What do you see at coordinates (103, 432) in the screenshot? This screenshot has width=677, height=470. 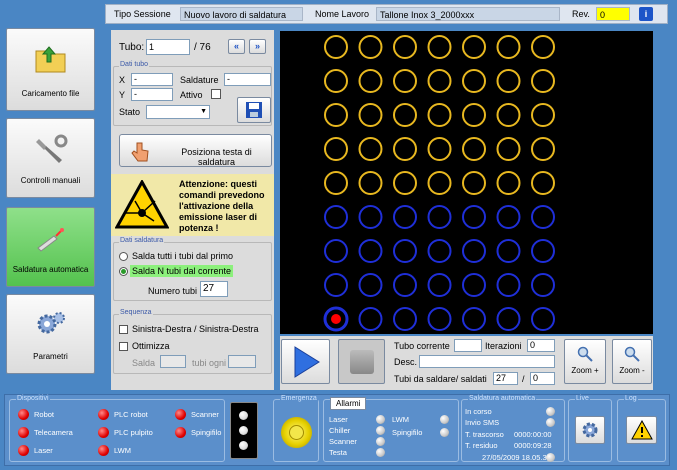 I see `plc-pulpito-led` at bounding box center [103, 432].